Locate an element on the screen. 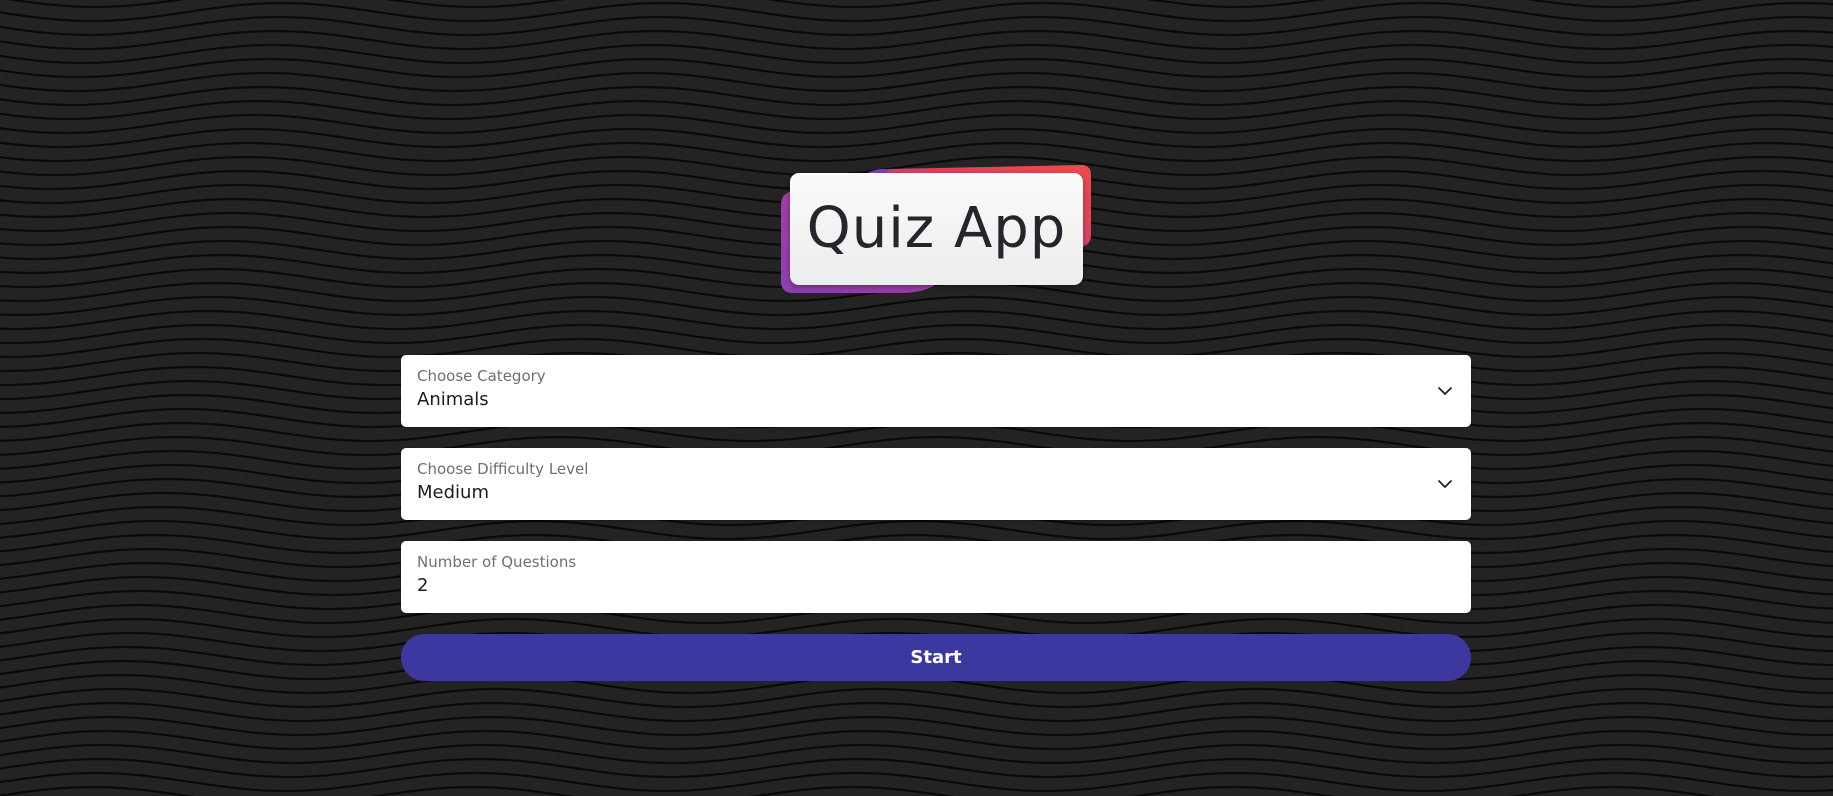 Image resolution: width=1833 pixels, height=796 pixels. questions-count-input: 2 is located at coordinates (936, 586).